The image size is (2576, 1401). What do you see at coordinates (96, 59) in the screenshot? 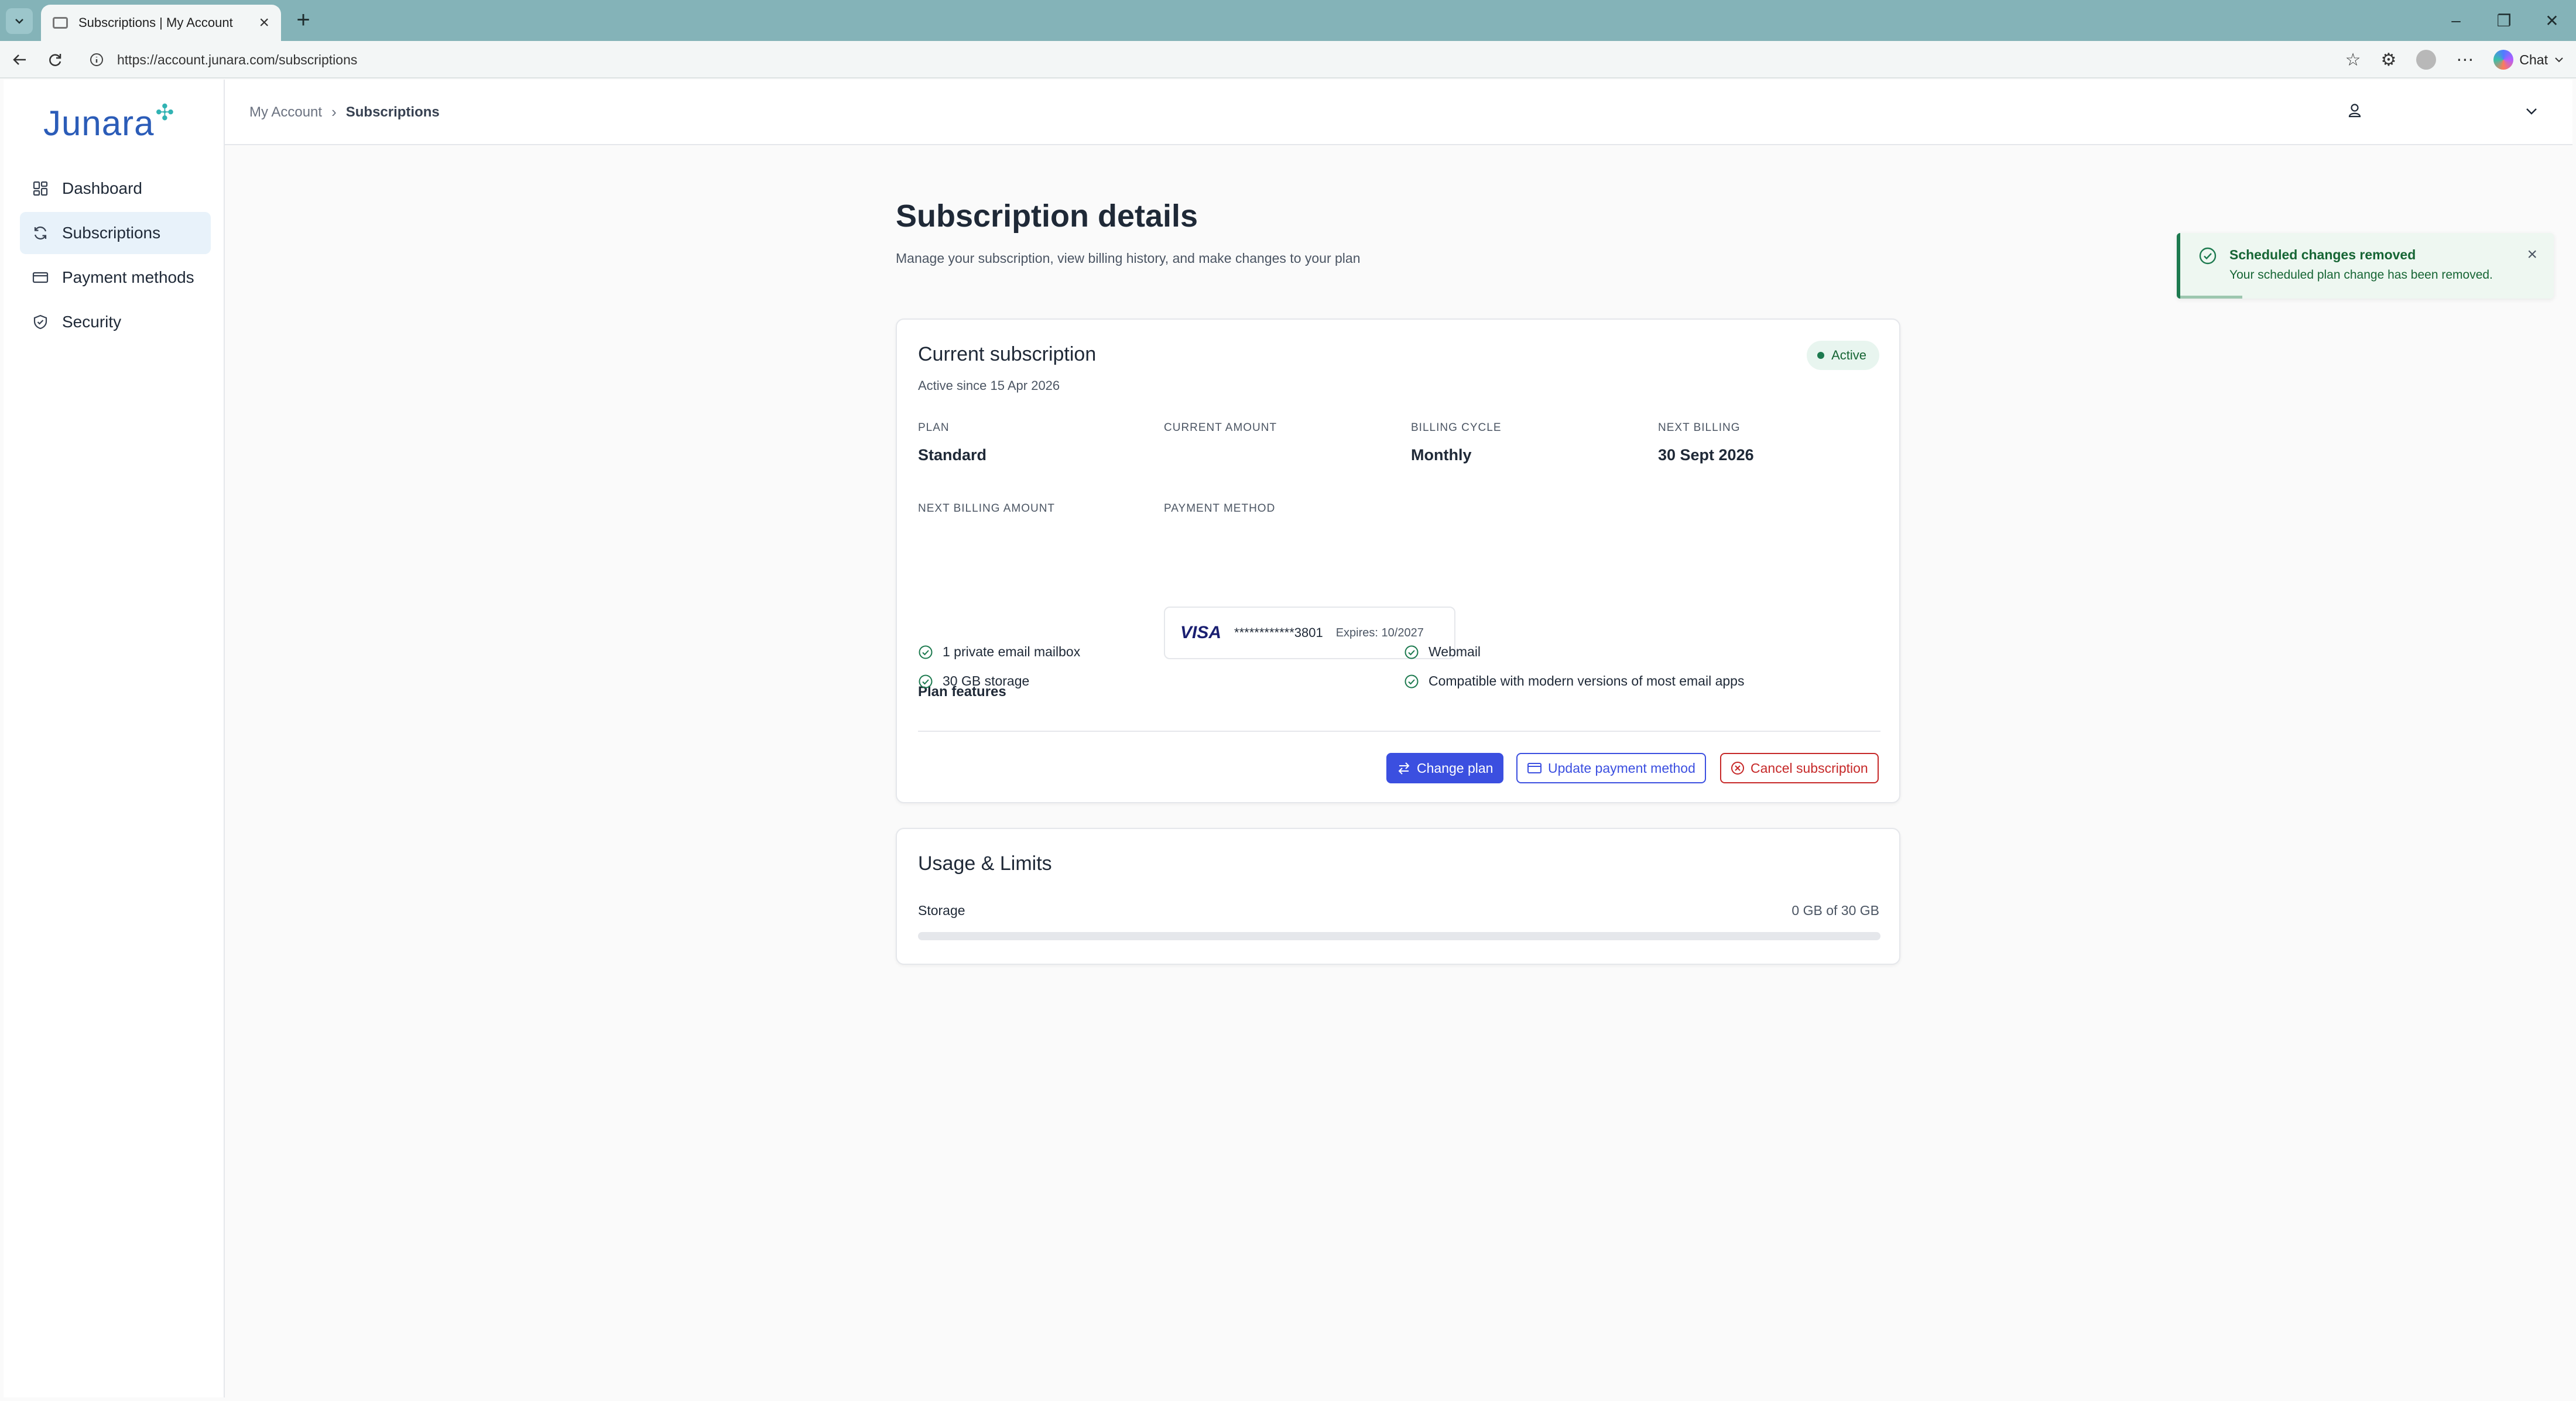
I see `site-info-icon` at bounding box center [96, 59].